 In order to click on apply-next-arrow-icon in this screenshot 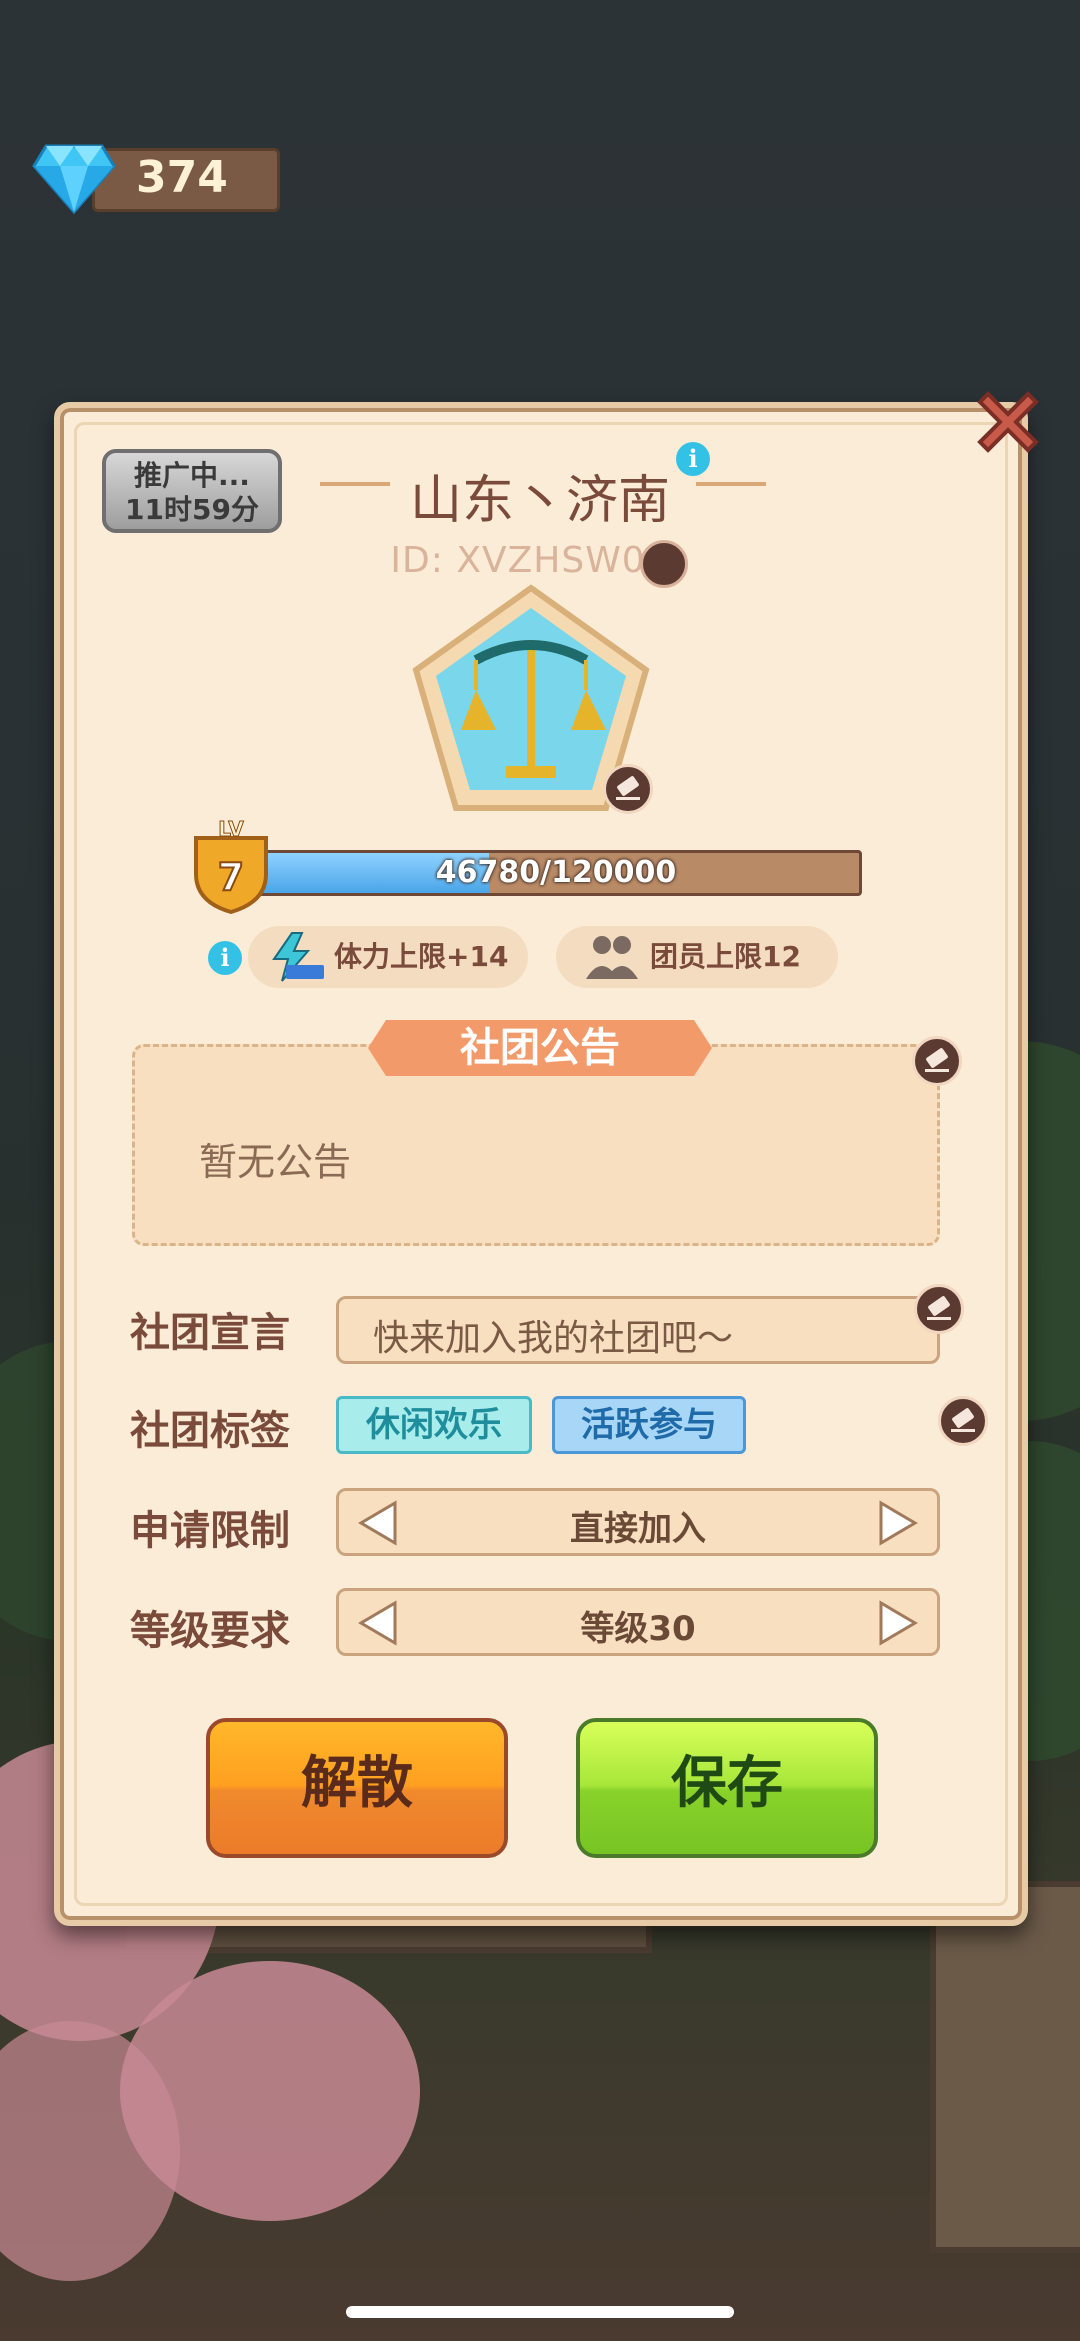, I will do `click(897, 1523)`.